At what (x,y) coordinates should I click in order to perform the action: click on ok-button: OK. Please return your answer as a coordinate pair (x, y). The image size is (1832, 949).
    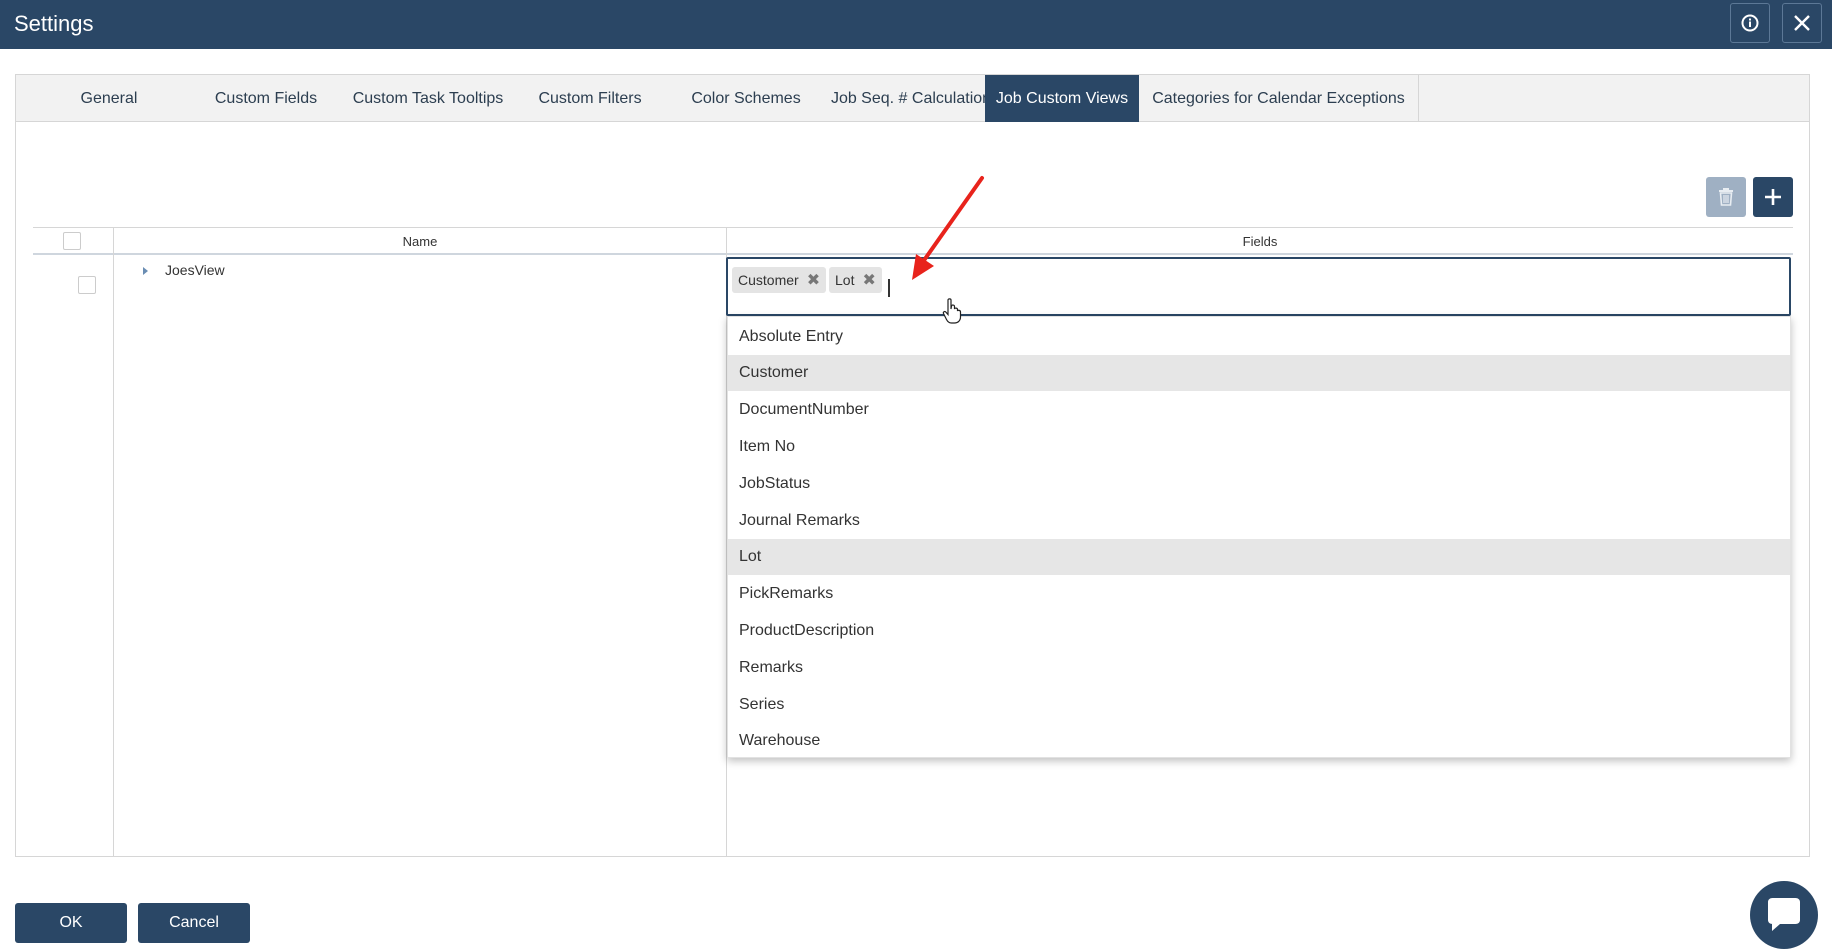
    Looking at the image, I should click on (71, 923).